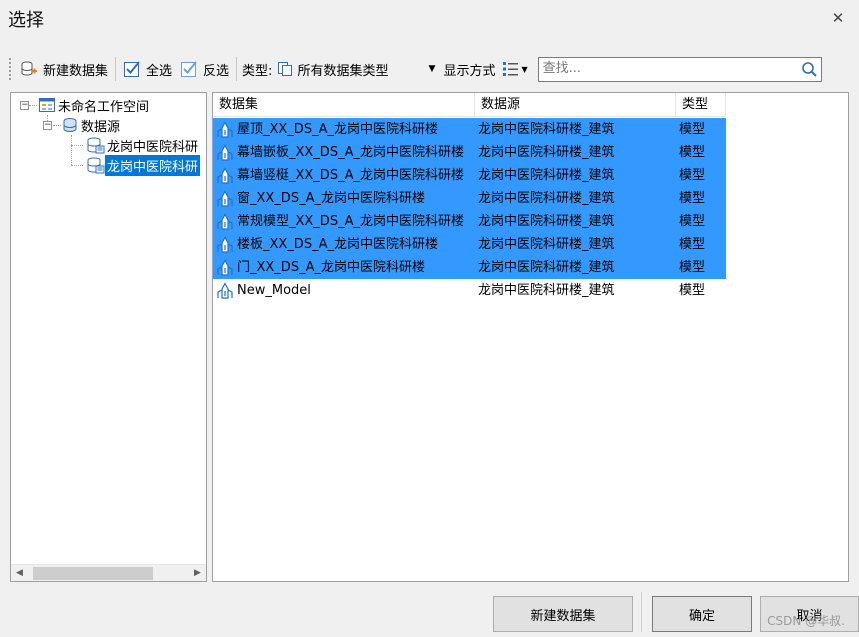 The width and height of the screenshot is (859, 637). What do you see at coordinates (197, 573) in the screenshot?
I see `scroll-right-arrow: ▶` at bounding box center [197, 573].